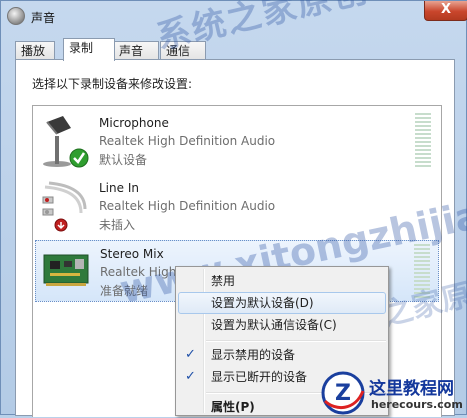 The width and height of the screenshot is (467, 418). I want to click on sound-card-icon, so click(66, 270).